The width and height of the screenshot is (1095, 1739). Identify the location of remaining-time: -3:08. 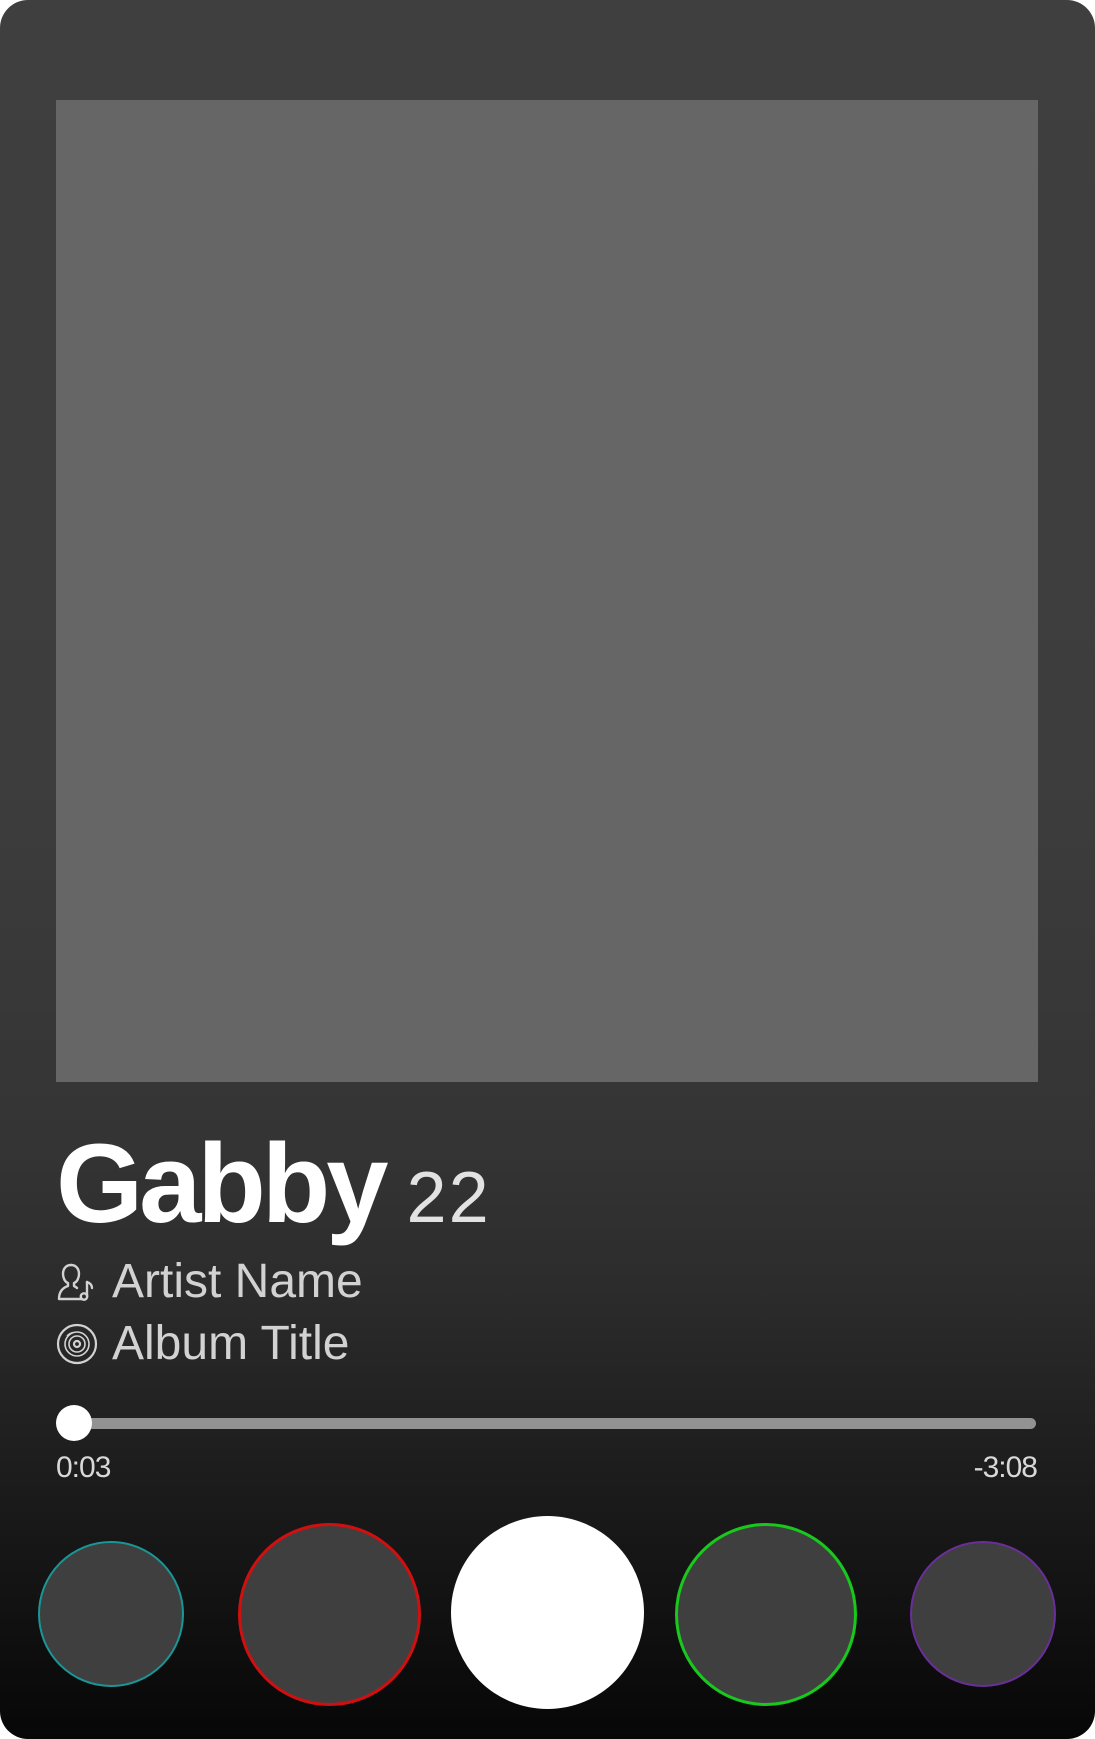
(1005, 1467).